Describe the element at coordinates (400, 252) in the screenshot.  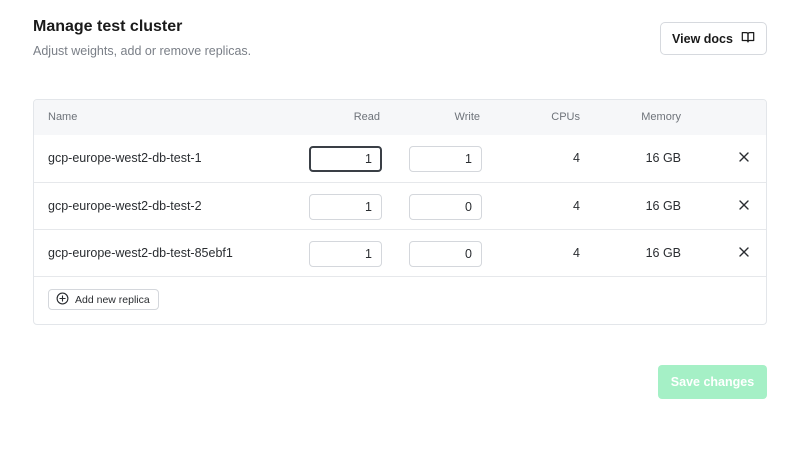
I see `table-row: gcp-europe-west2-db-test-85ebf1 4 16 GB` at that location.